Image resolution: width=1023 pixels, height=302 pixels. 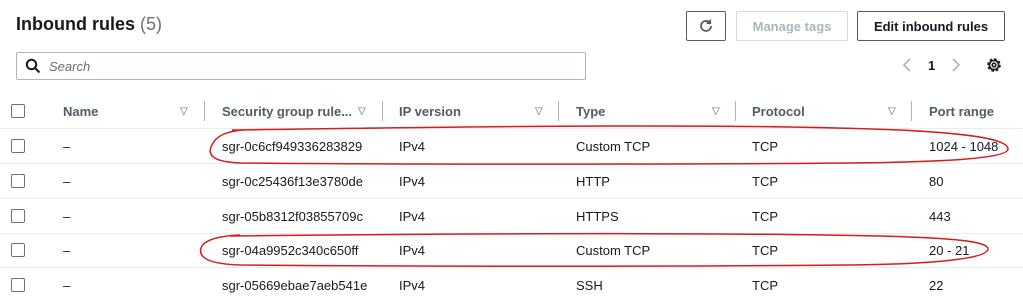 I want to click on cell-port-range: 22, so click(x=936, y=285).